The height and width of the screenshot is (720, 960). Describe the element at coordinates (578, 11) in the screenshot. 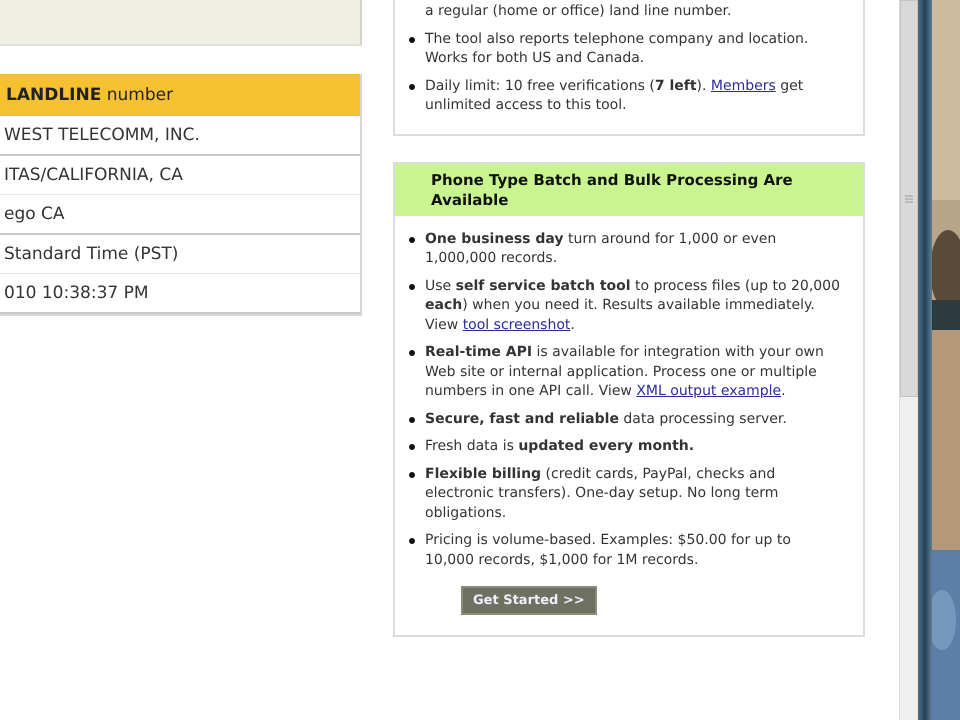

I see `bullet-text: a regular (home or office) land line number.` at that location.